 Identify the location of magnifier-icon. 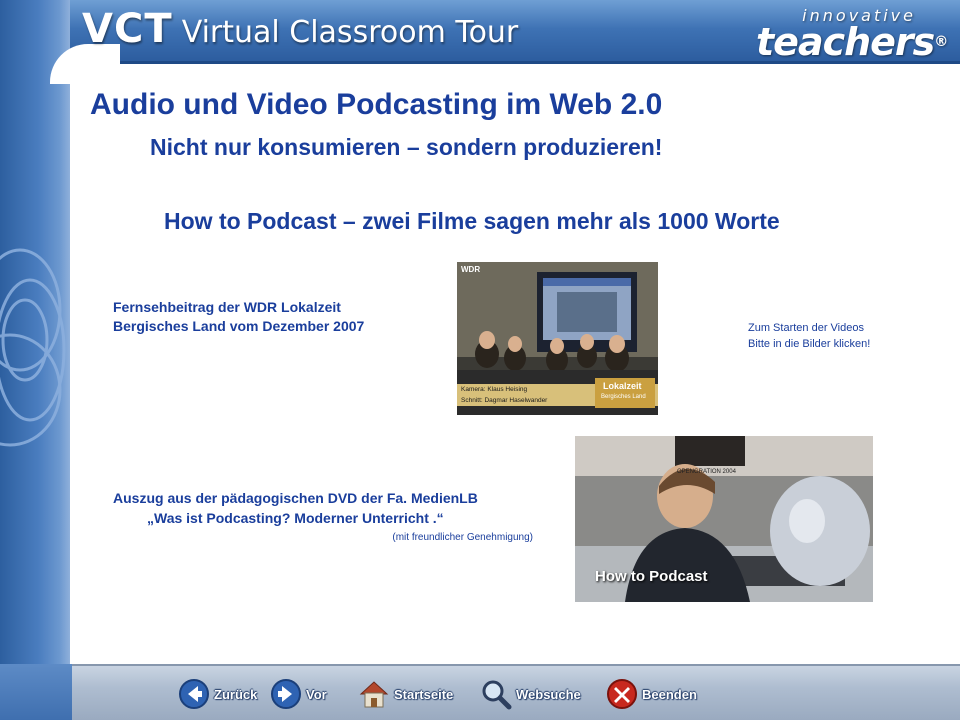
(497, 695).